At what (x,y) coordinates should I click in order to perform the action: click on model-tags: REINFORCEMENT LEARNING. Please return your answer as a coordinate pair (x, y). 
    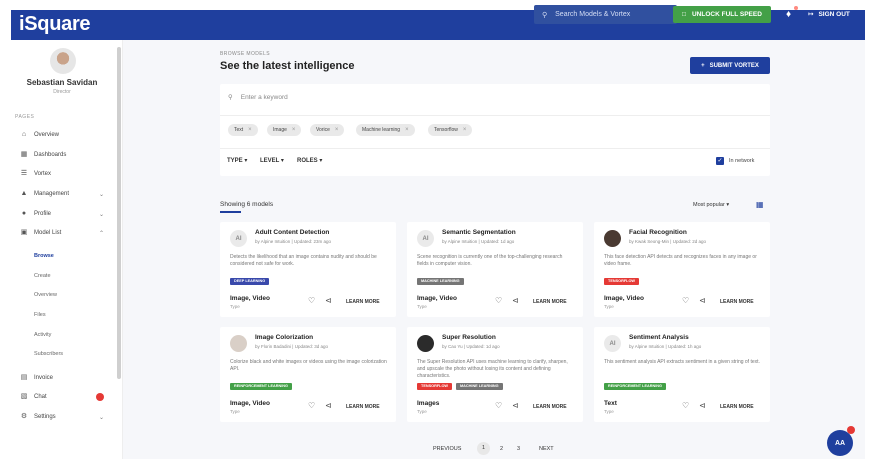
    Looking at the image, I should click on (635, 386).